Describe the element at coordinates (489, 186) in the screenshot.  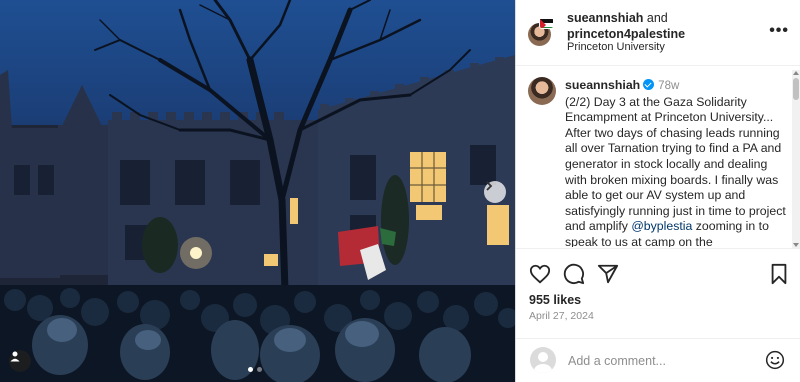
I see `chevron-right-icon` at that location.